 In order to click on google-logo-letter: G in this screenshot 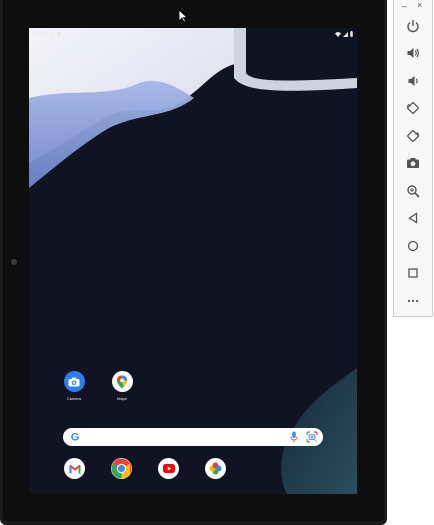, I will do `click(75, 438)`.